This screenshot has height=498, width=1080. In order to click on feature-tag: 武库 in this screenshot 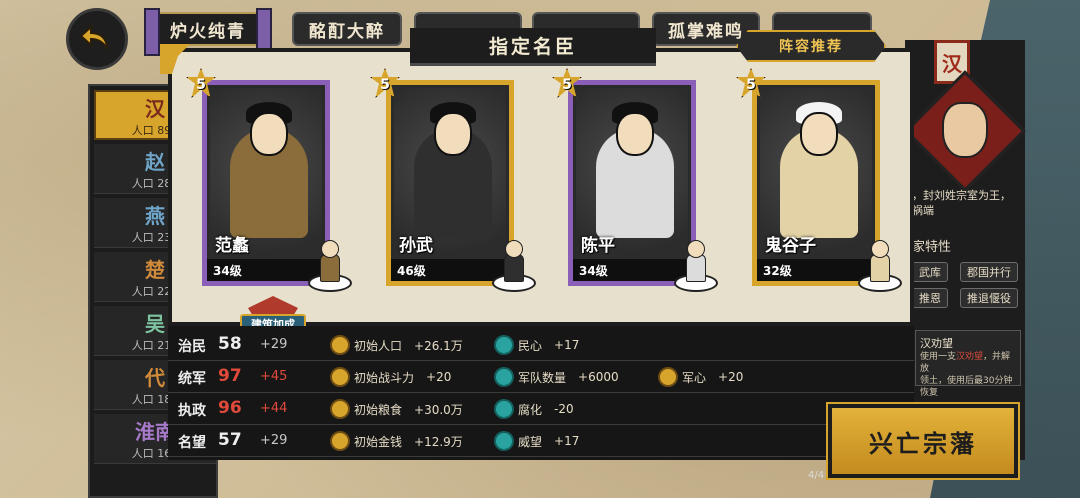, I will do `click(930, 272)`.